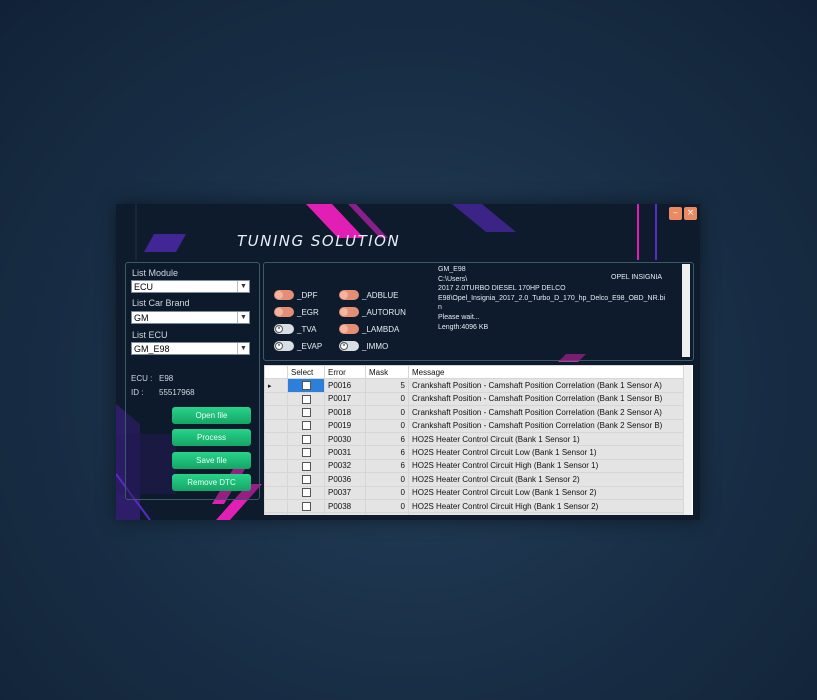  Describe the element at coordinates (686, 310) in the screenshot. I see `log-scrollbar` at that location.